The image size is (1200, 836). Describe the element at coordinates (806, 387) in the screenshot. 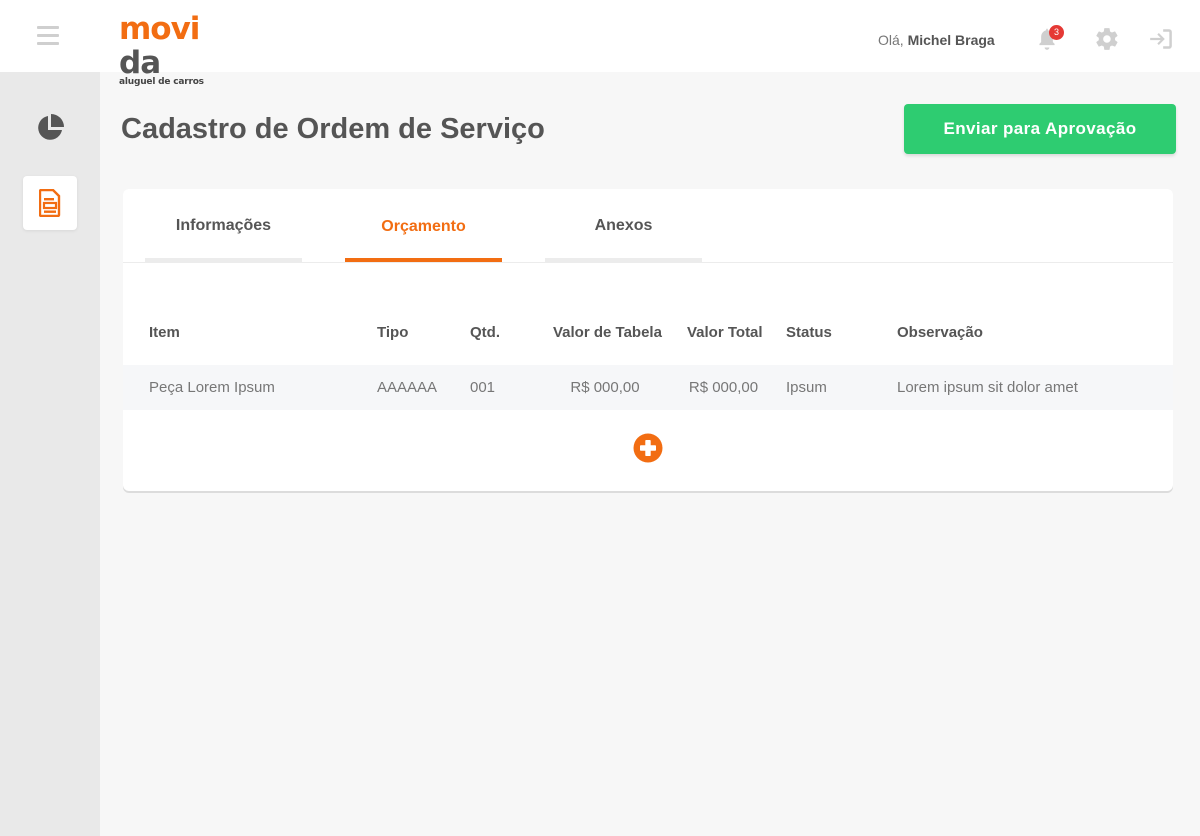

I see `cell-status: Ipsum` at that location.